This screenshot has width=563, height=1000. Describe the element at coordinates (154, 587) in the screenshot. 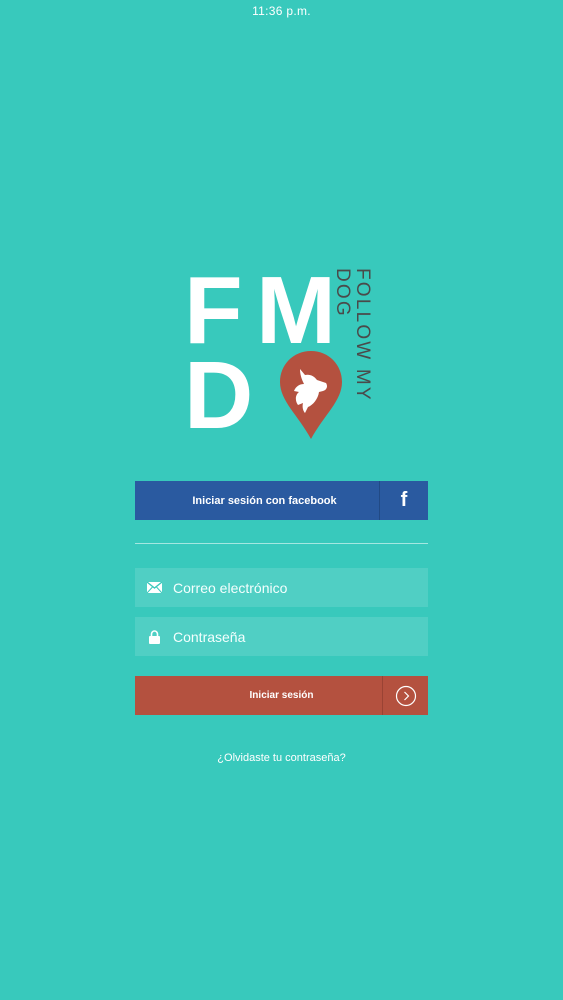

I see `envelope-icon` at that location.